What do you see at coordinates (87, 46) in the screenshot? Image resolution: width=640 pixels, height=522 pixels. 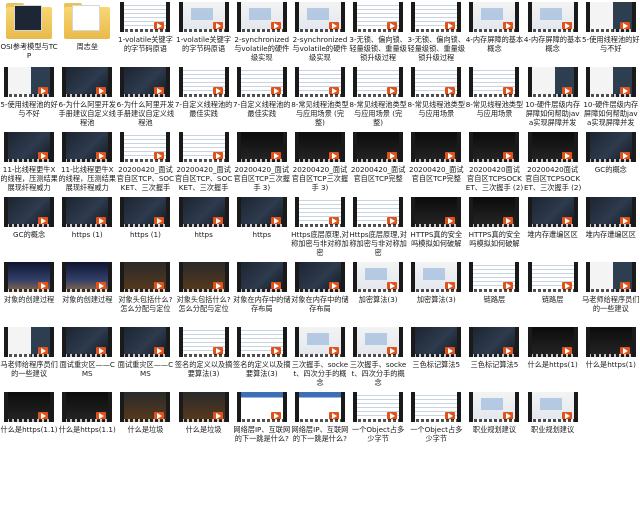 I see `file-name-label: 周志垒` at bounding box center [87, 46].